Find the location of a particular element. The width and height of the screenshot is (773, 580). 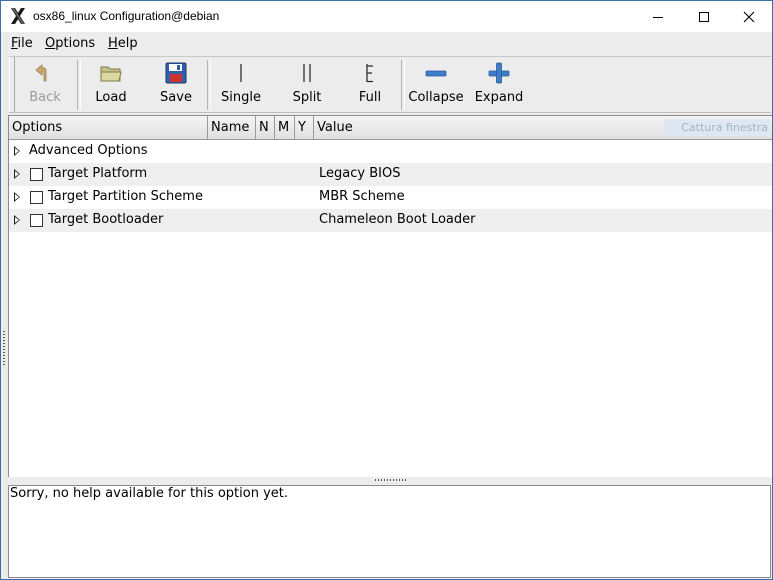

menu-options: Options is located at coordinates (70, 43).